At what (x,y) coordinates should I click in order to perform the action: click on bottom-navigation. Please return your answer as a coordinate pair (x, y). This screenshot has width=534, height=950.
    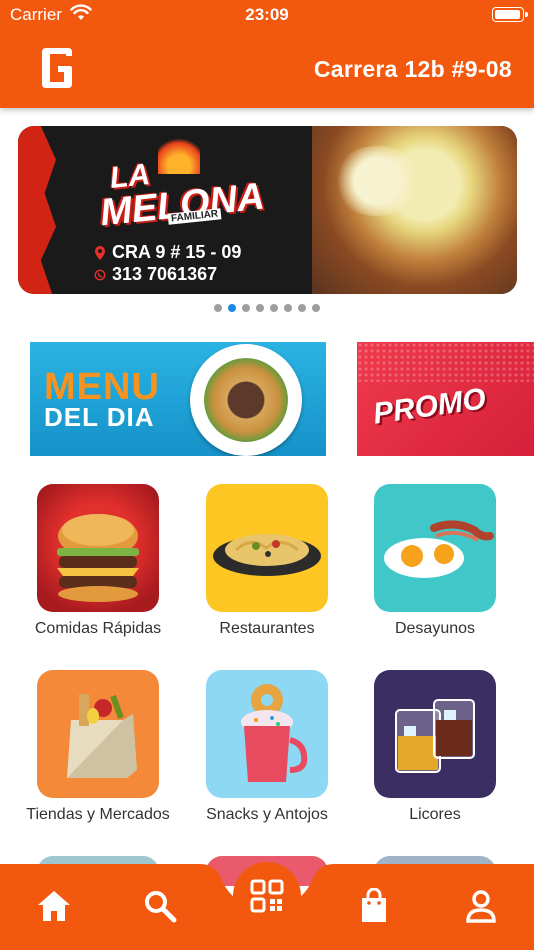
    Looking at the image, I should click on (267, 906).